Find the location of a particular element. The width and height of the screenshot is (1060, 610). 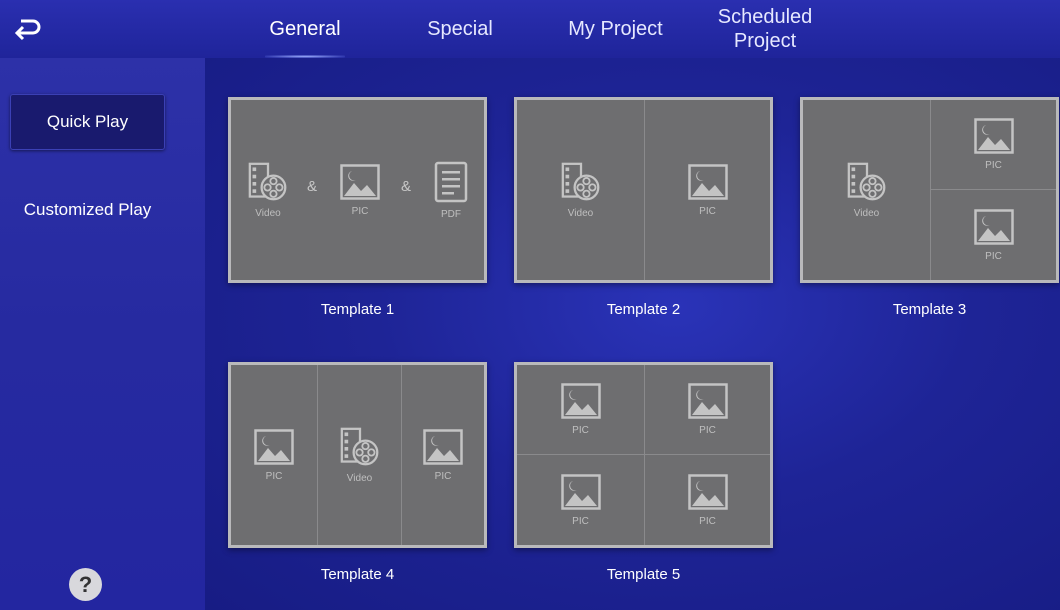

tab-my-project: My Project is located at coordinates (615, 29).